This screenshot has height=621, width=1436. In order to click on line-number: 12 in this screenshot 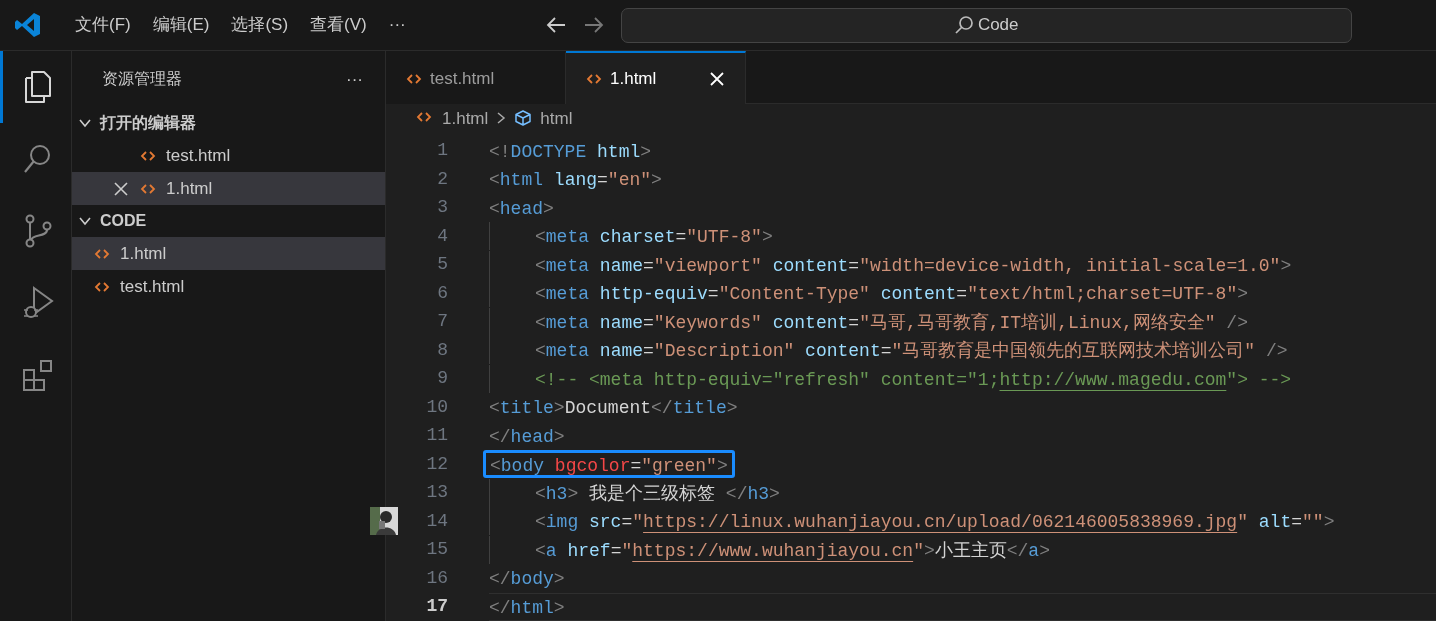, I will do `click(436, 464)`.